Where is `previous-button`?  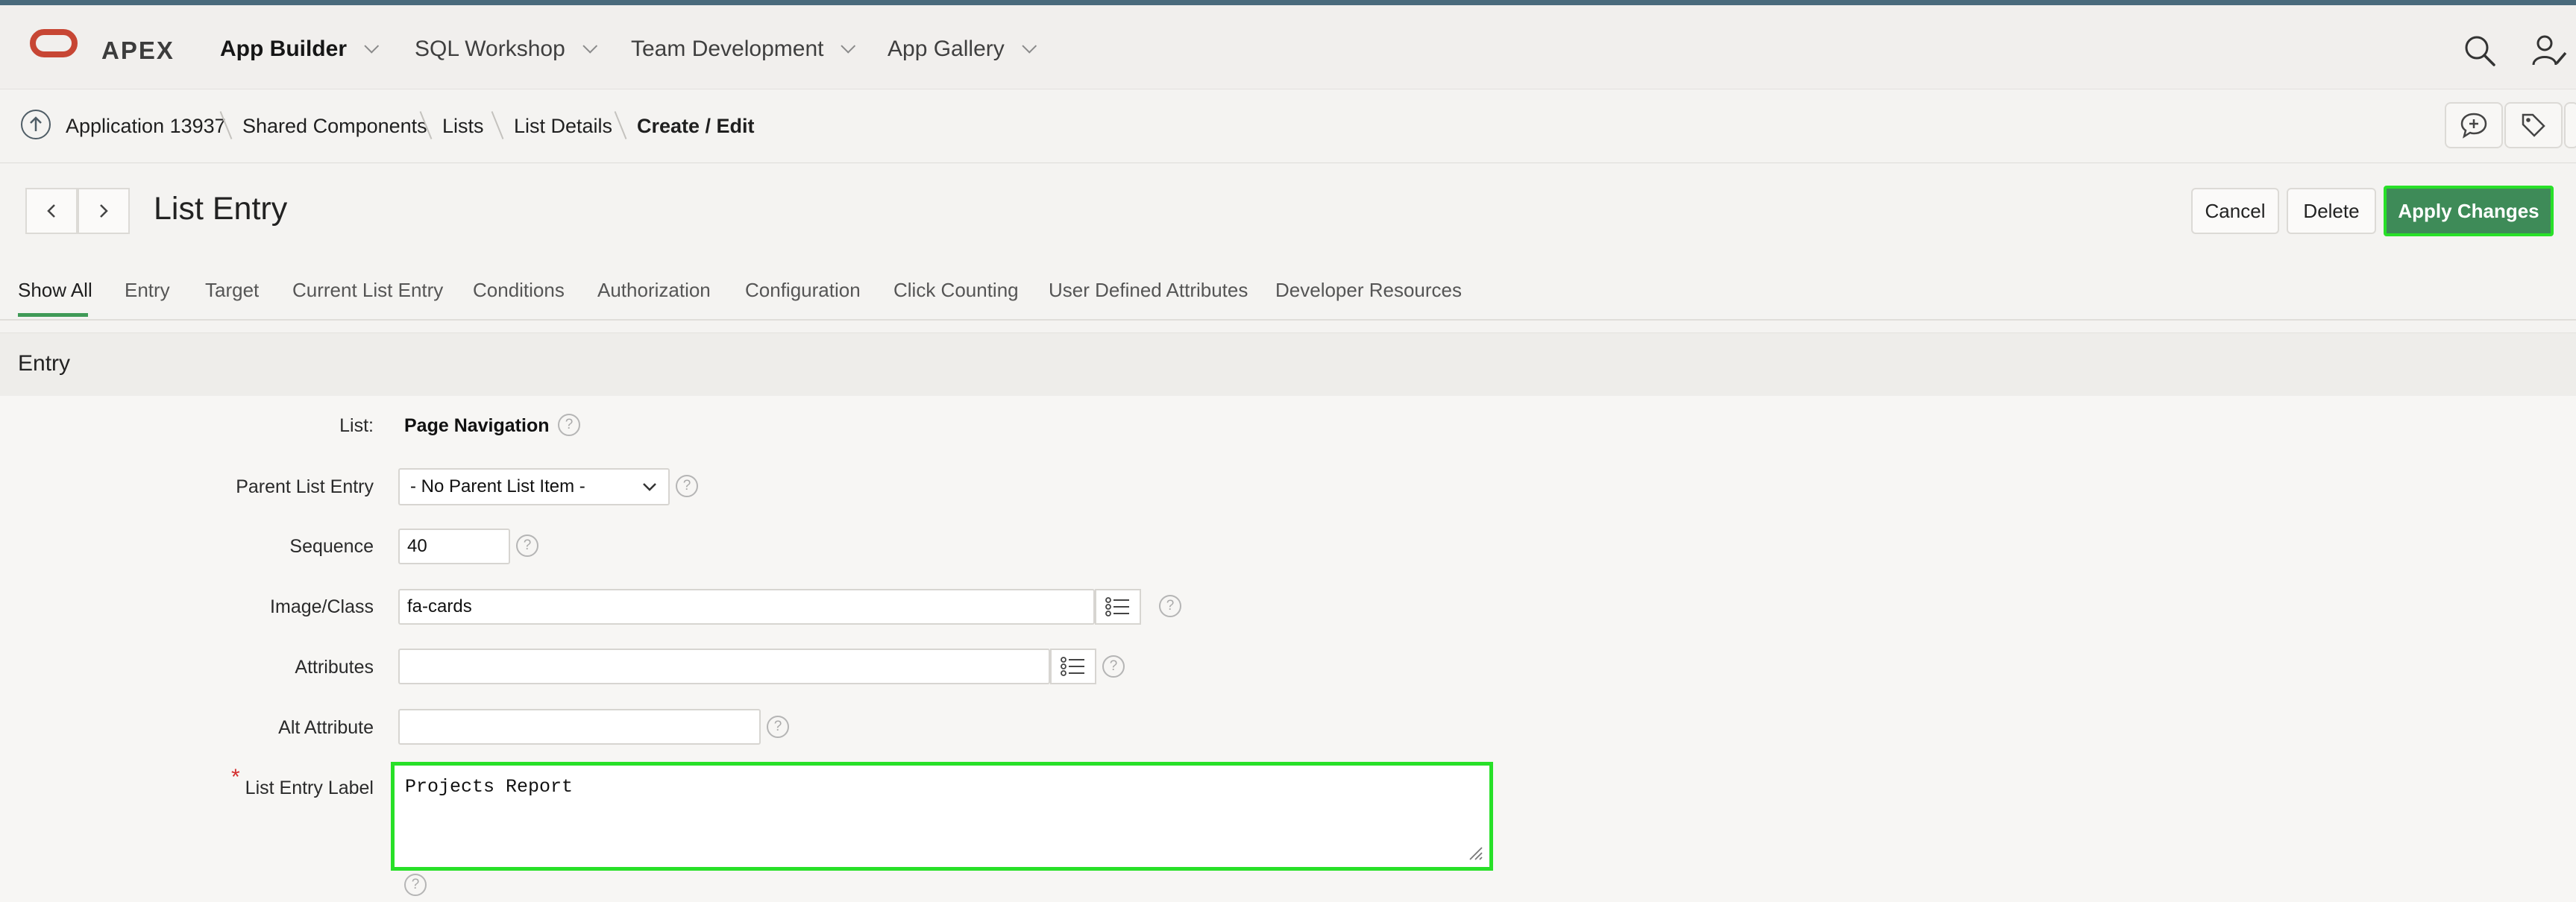
previous-button is located at coordinates (52, 211).